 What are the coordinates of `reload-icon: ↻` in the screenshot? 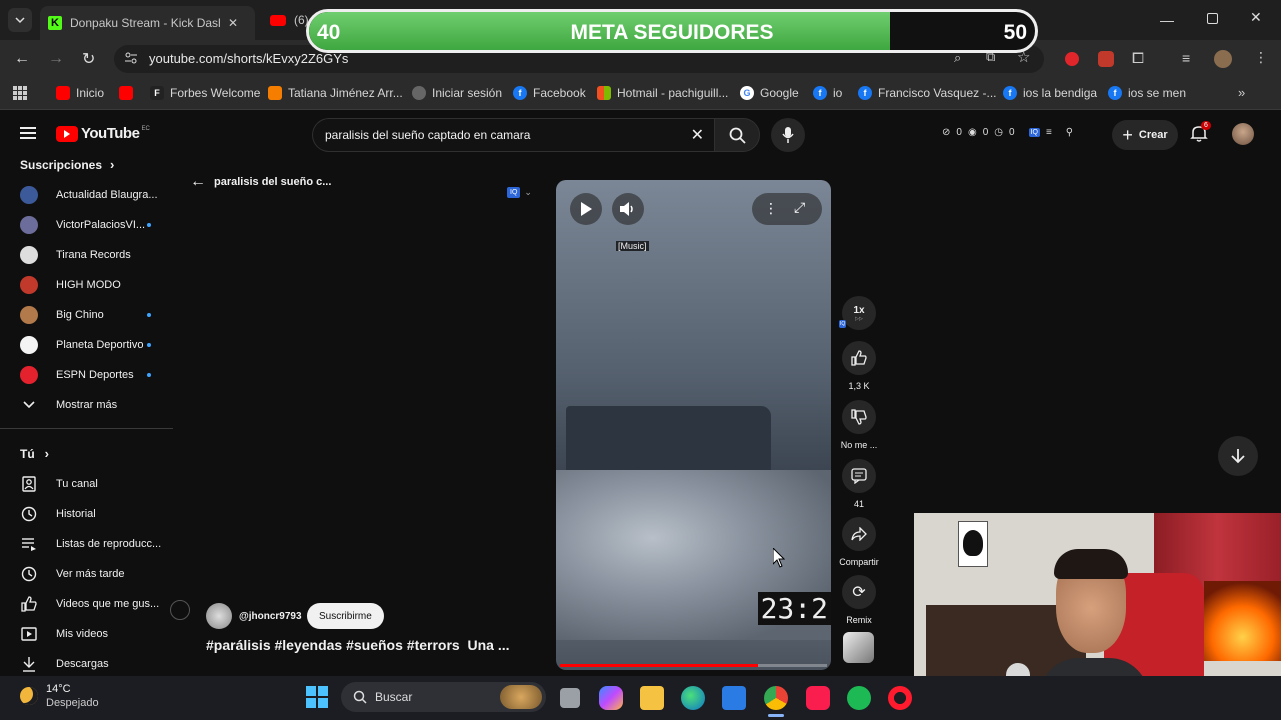 It's located at (88, 59).